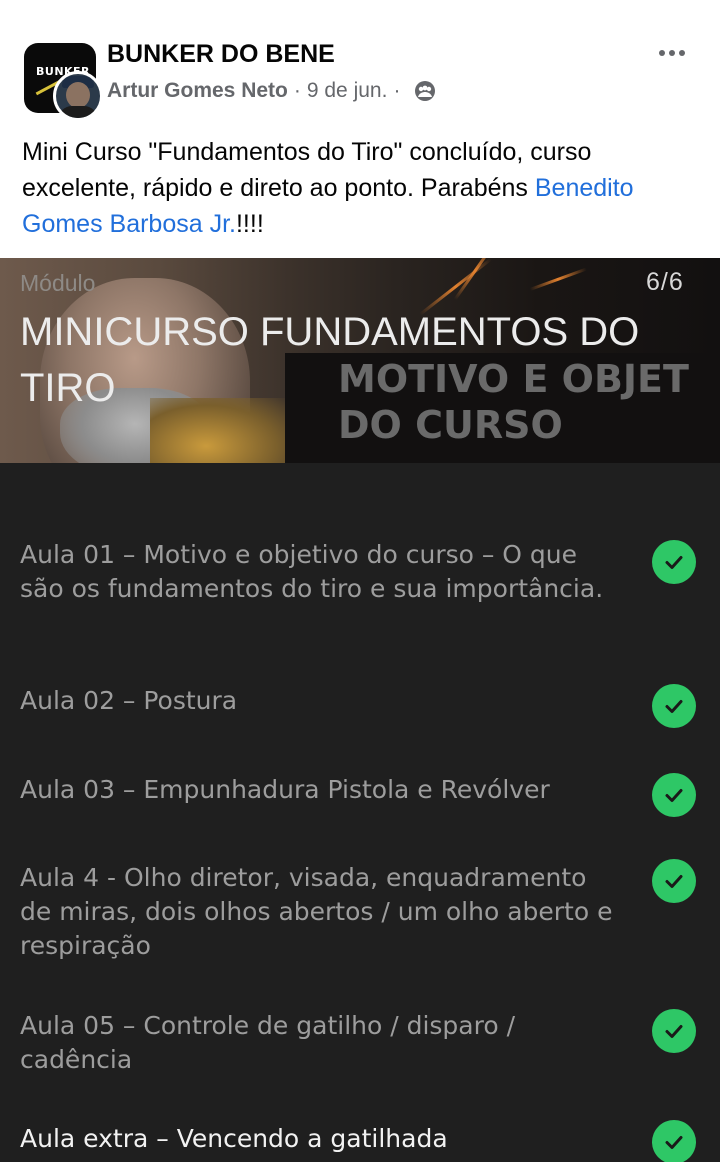 This screenshot has width=720, height=1162. I want to click on author-avatar, so click(78, 96).